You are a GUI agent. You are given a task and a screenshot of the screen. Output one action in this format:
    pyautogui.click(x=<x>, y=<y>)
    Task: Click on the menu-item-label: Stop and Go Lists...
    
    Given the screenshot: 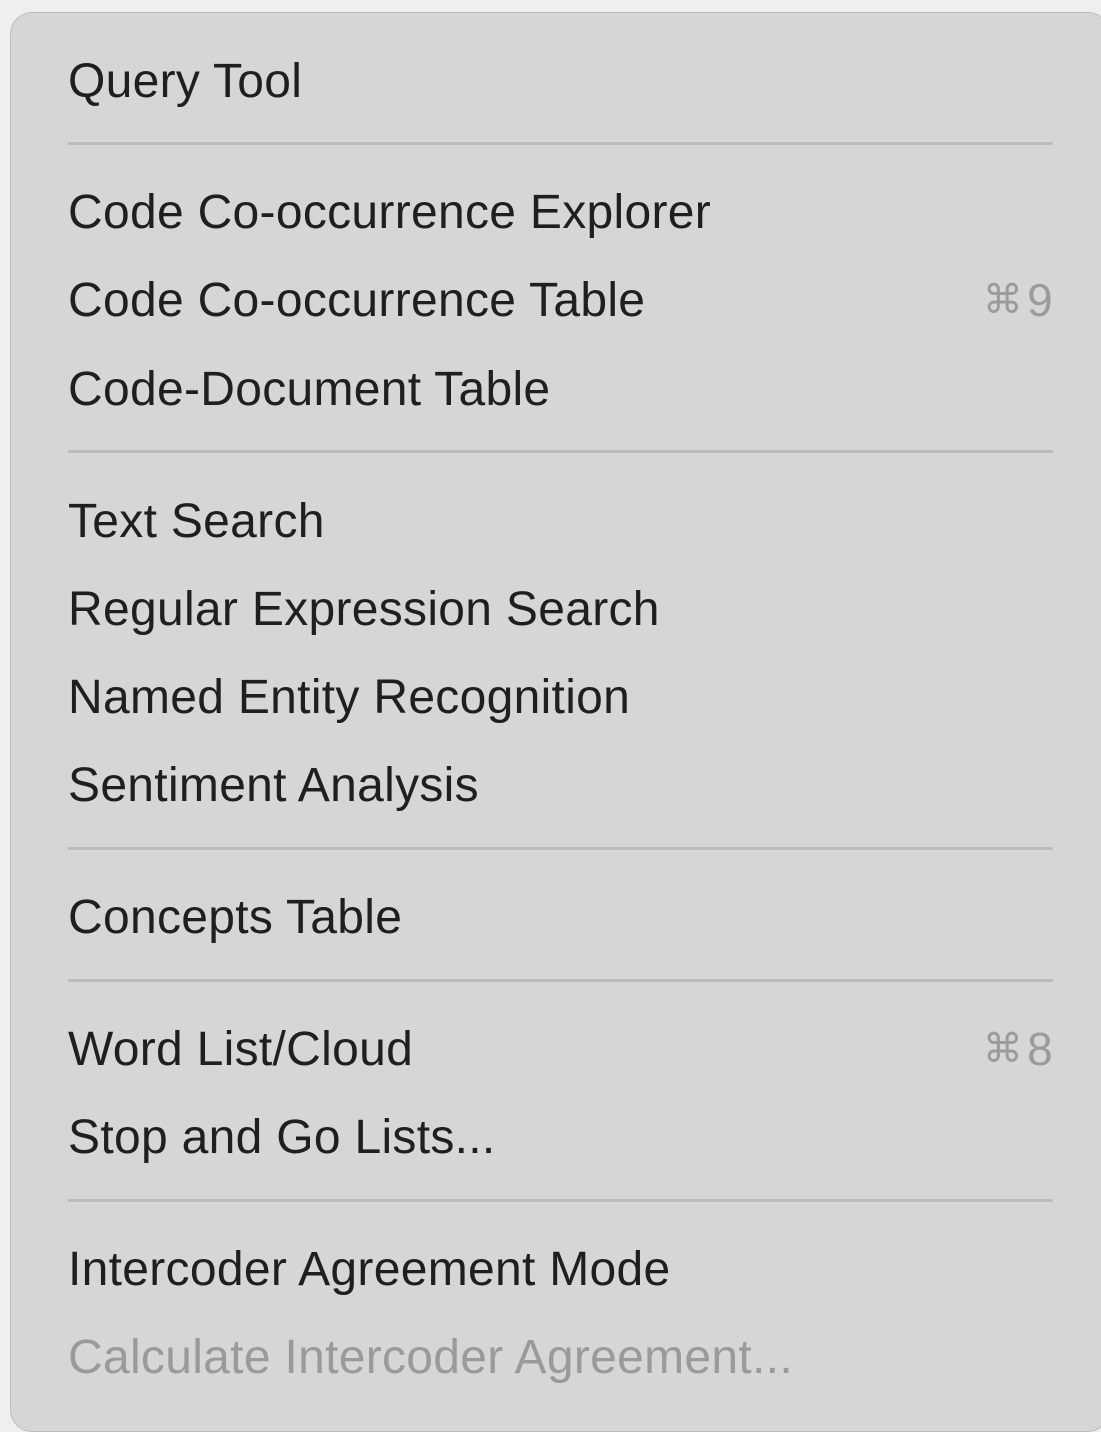 What is the action you would take?
    pyautogui.click(x=282, y=1137)
    